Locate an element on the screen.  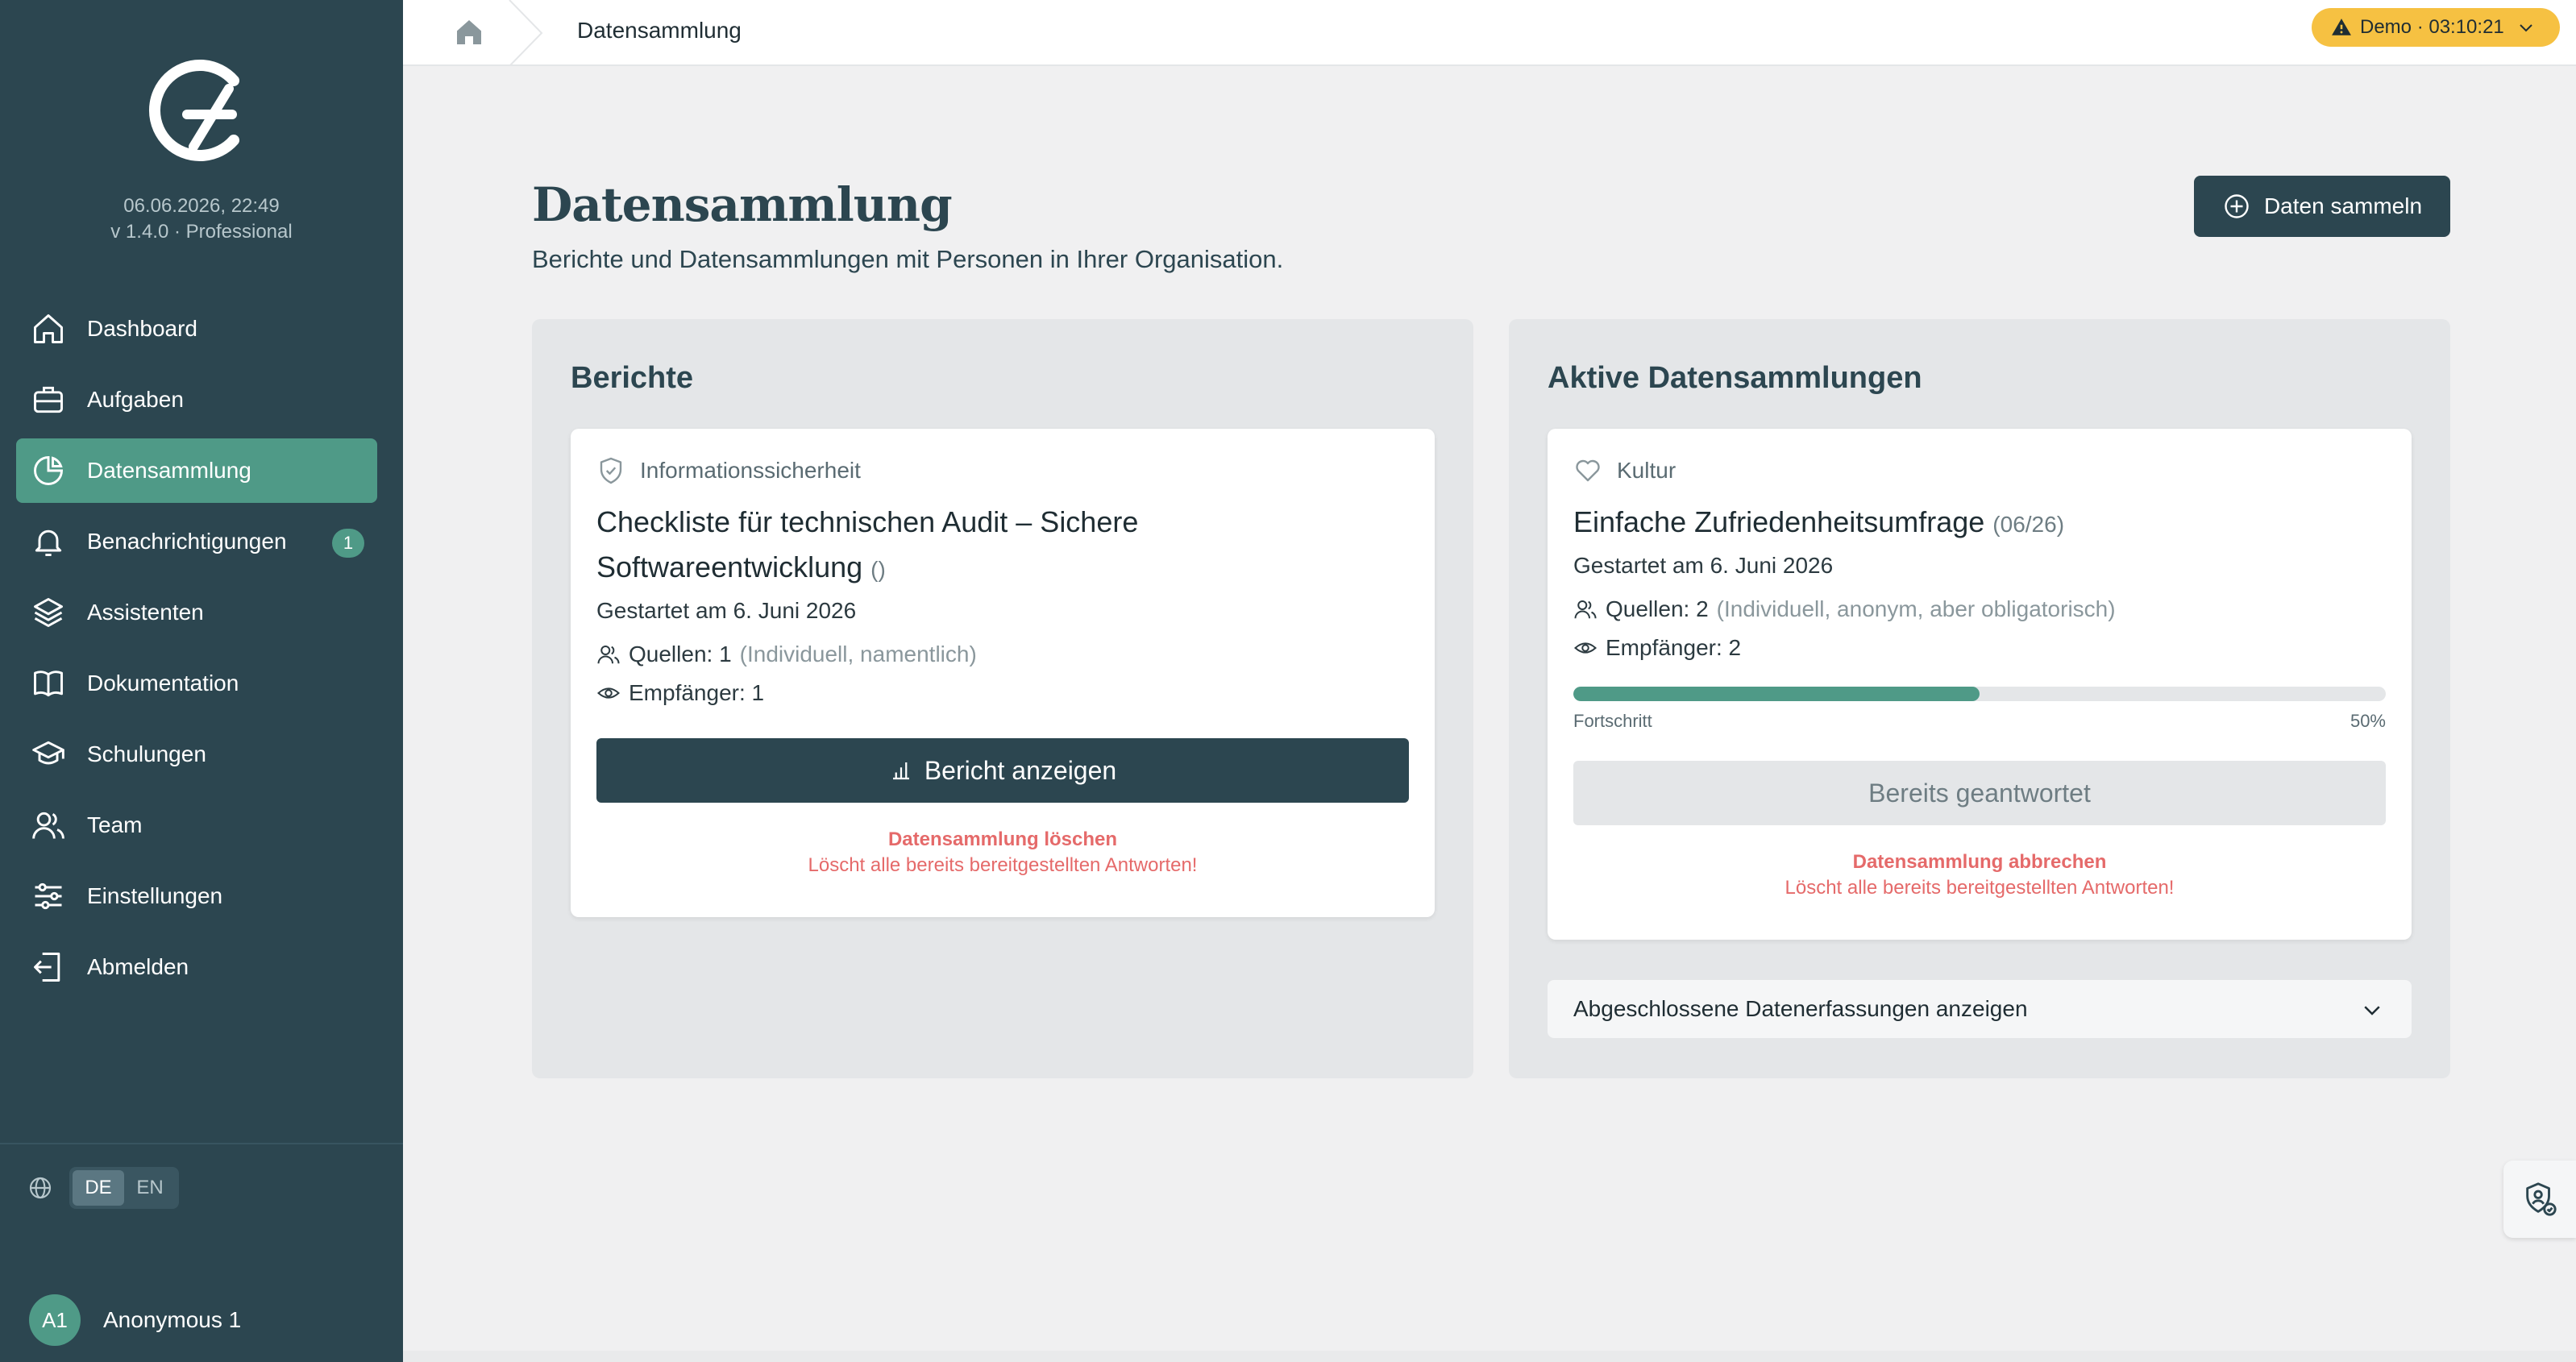
collection-title-text: Einfache Zufriedenheitsumfrage is located at coordinates (1779, 521).